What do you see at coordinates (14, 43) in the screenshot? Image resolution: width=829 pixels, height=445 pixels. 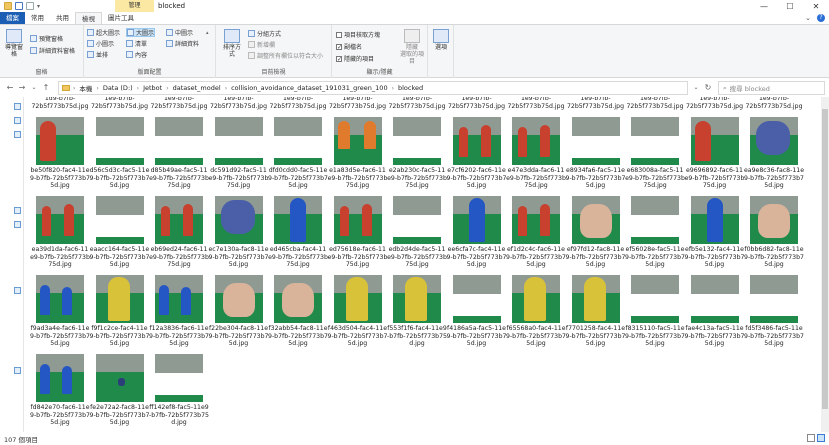 I see `nav-pane-button: 導覽窗格` at bounding box center [14, 43].